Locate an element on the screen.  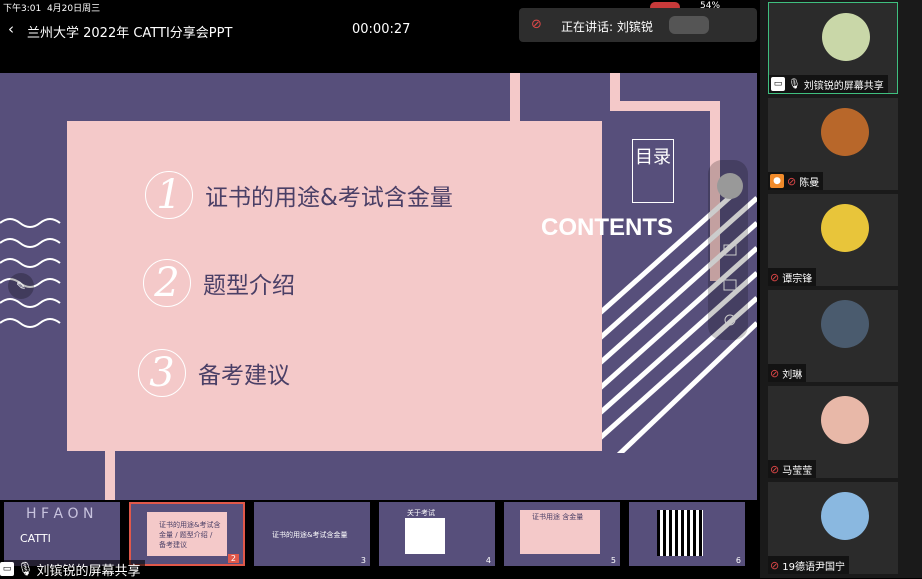
toc-title: 目录 is located at coordinates (653, 171).